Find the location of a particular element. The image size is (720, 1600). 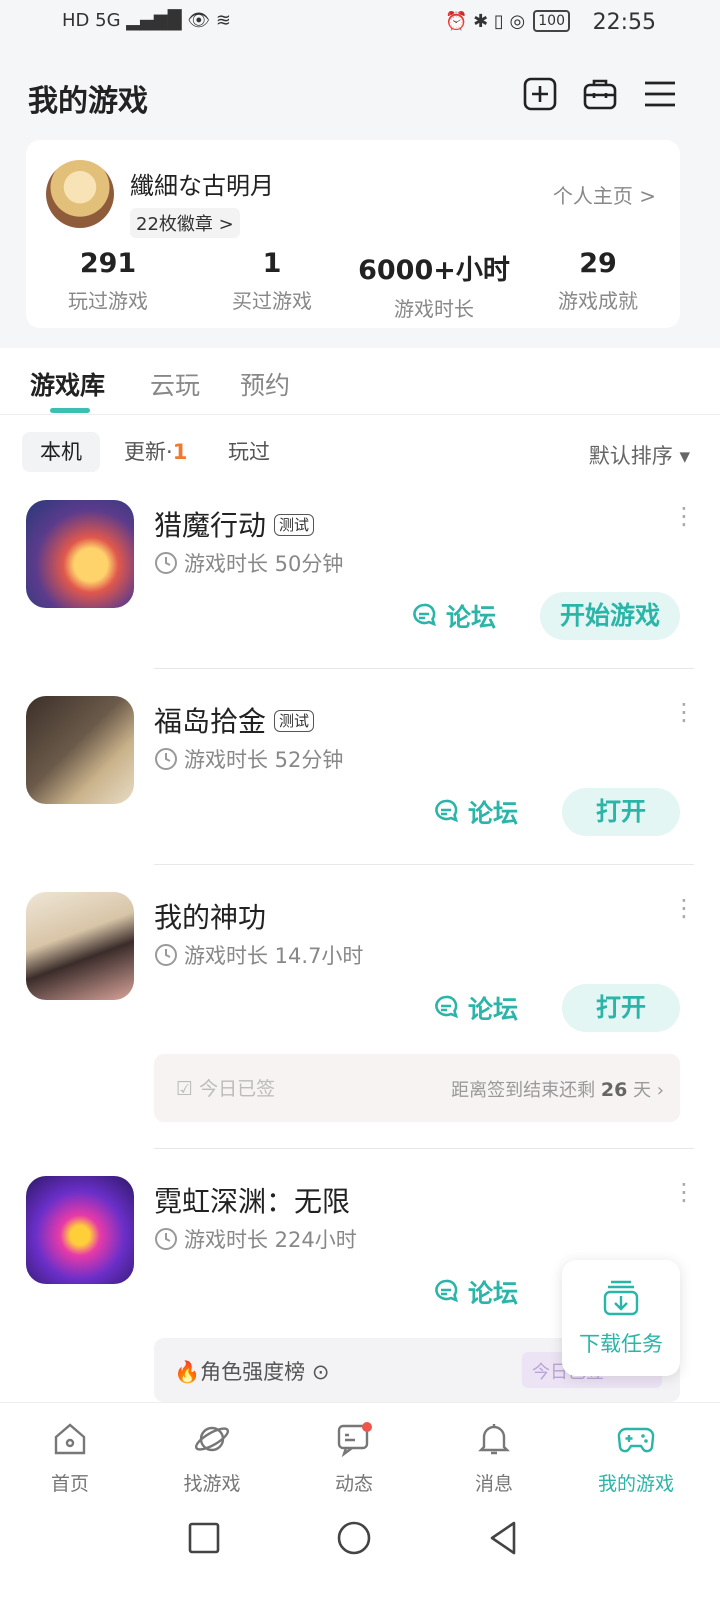

filter-update: 更新·1 is located at coordinates (155, 452).